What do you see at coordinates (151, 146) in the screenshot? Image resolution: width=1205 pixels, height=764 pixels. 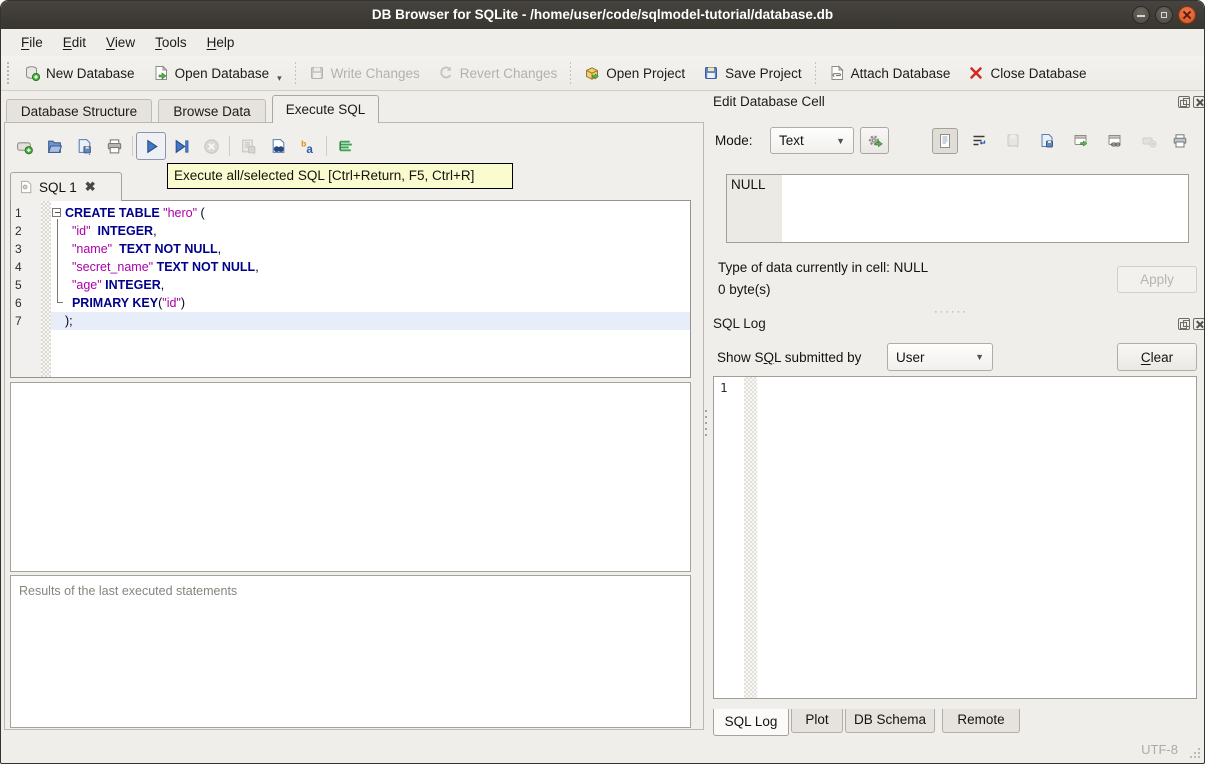 I see `execute-all-button` at bounding box center [151, 146].